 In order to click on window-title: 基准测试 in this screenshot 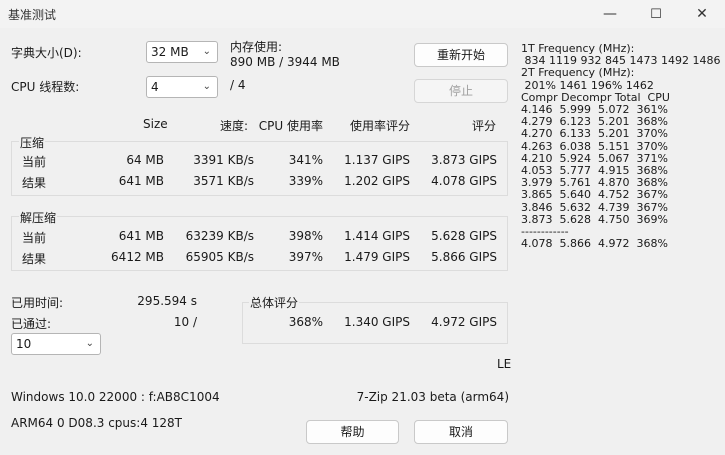, I will do `click(32, 15)`.